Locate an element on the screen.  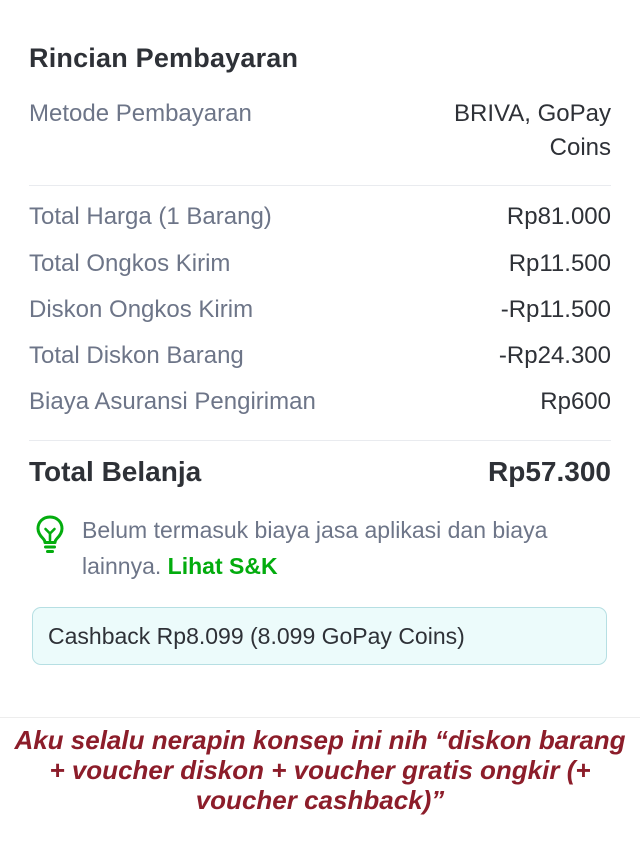
terms-link: Lihat S&K is located at coordinates (223, 566).